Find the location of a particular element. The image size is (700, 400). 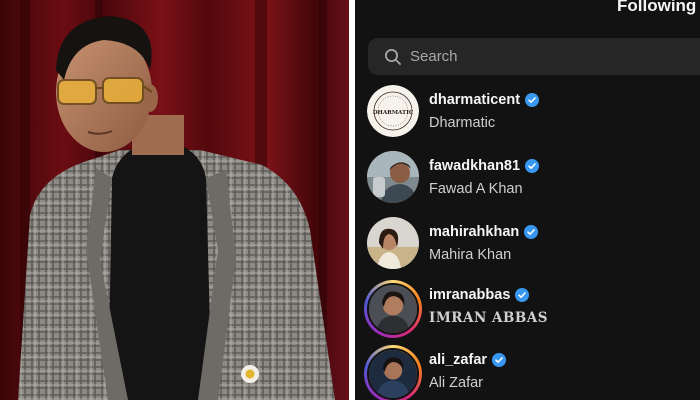

avatar: DHARMATIC is located at coordinates (393, 111).